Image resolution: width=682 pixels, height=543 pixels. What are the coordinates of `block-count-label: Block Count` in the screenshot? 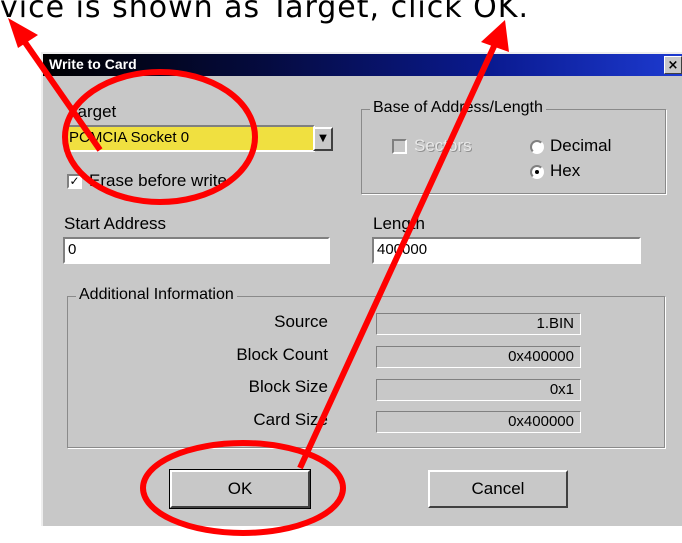 It's located at (282, 354).